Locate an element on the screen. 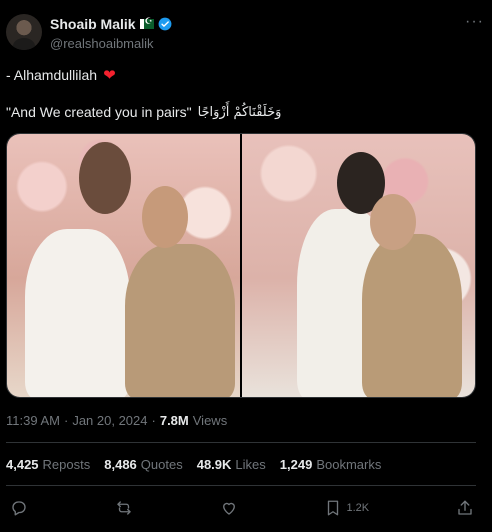  bookmark-count: 1.2K is located at coordinates (358, 508).